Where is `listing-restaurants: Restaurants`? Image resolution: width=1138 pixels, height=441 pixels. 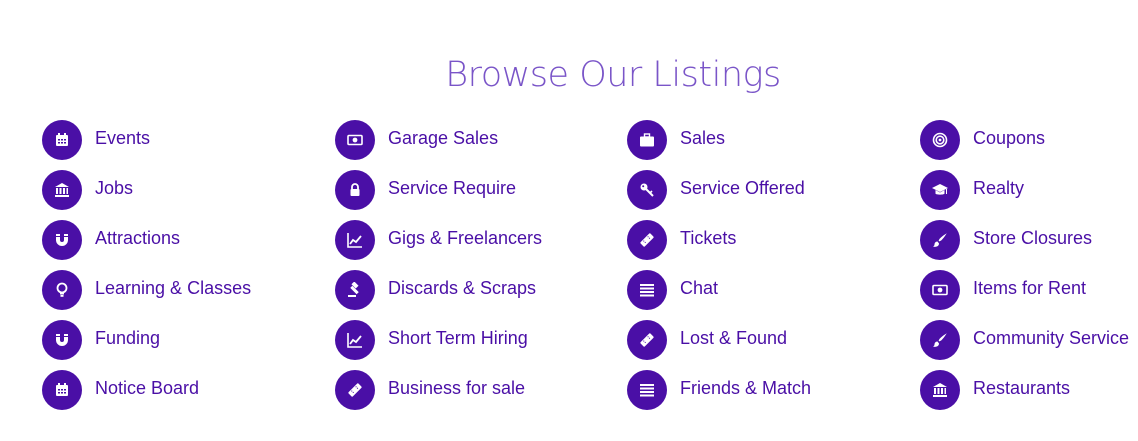 listing-restaurants: Restaurants is located at coordinates (1029, 390).